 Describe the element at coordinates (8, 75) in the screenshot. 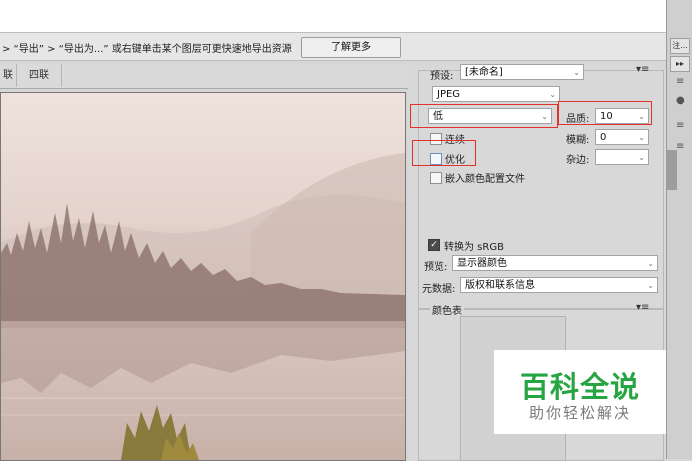

I see `tab-2up: 联` at that location.